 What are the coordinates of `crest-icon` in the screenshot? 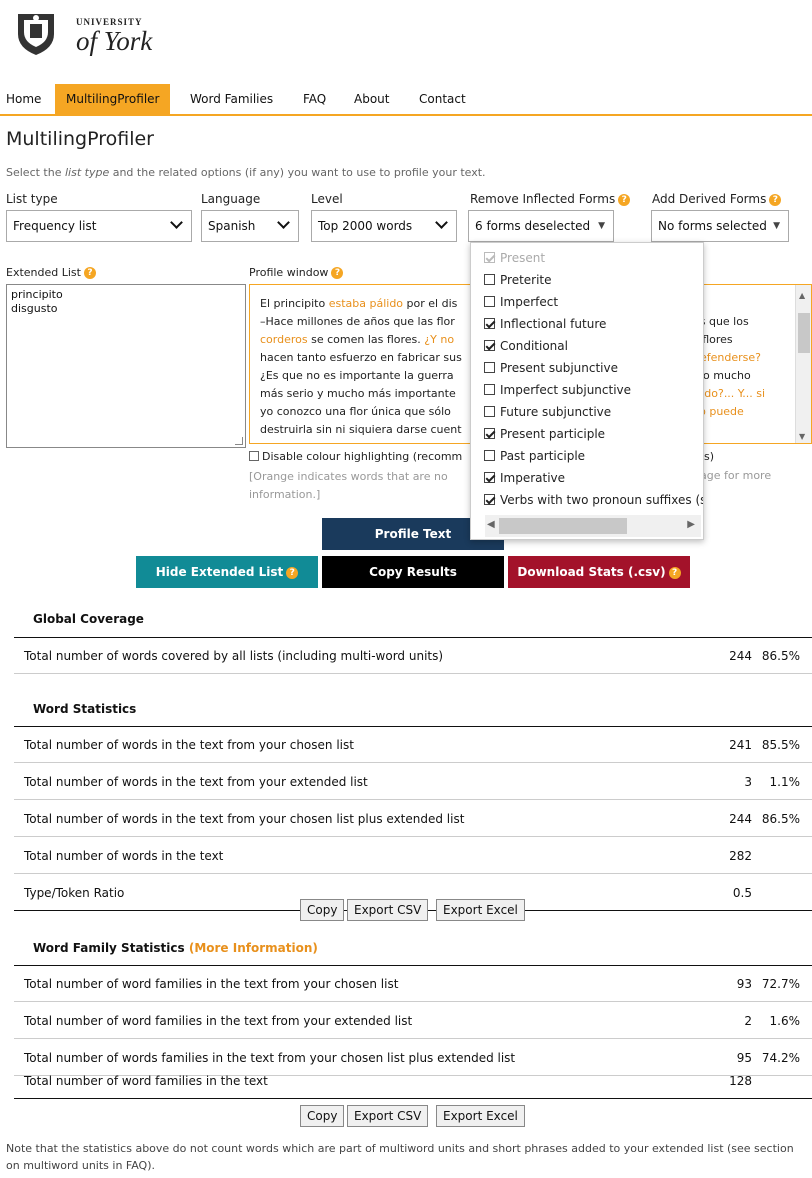 It's located at (36, 34).